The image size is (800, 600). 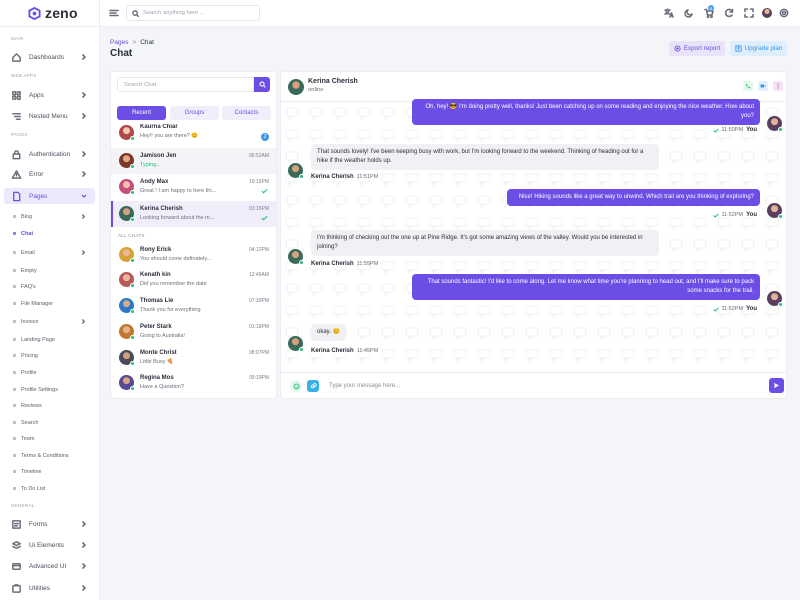 I want to click on sidebar-subitem-label: Timeline, so click(x=31, y=471).